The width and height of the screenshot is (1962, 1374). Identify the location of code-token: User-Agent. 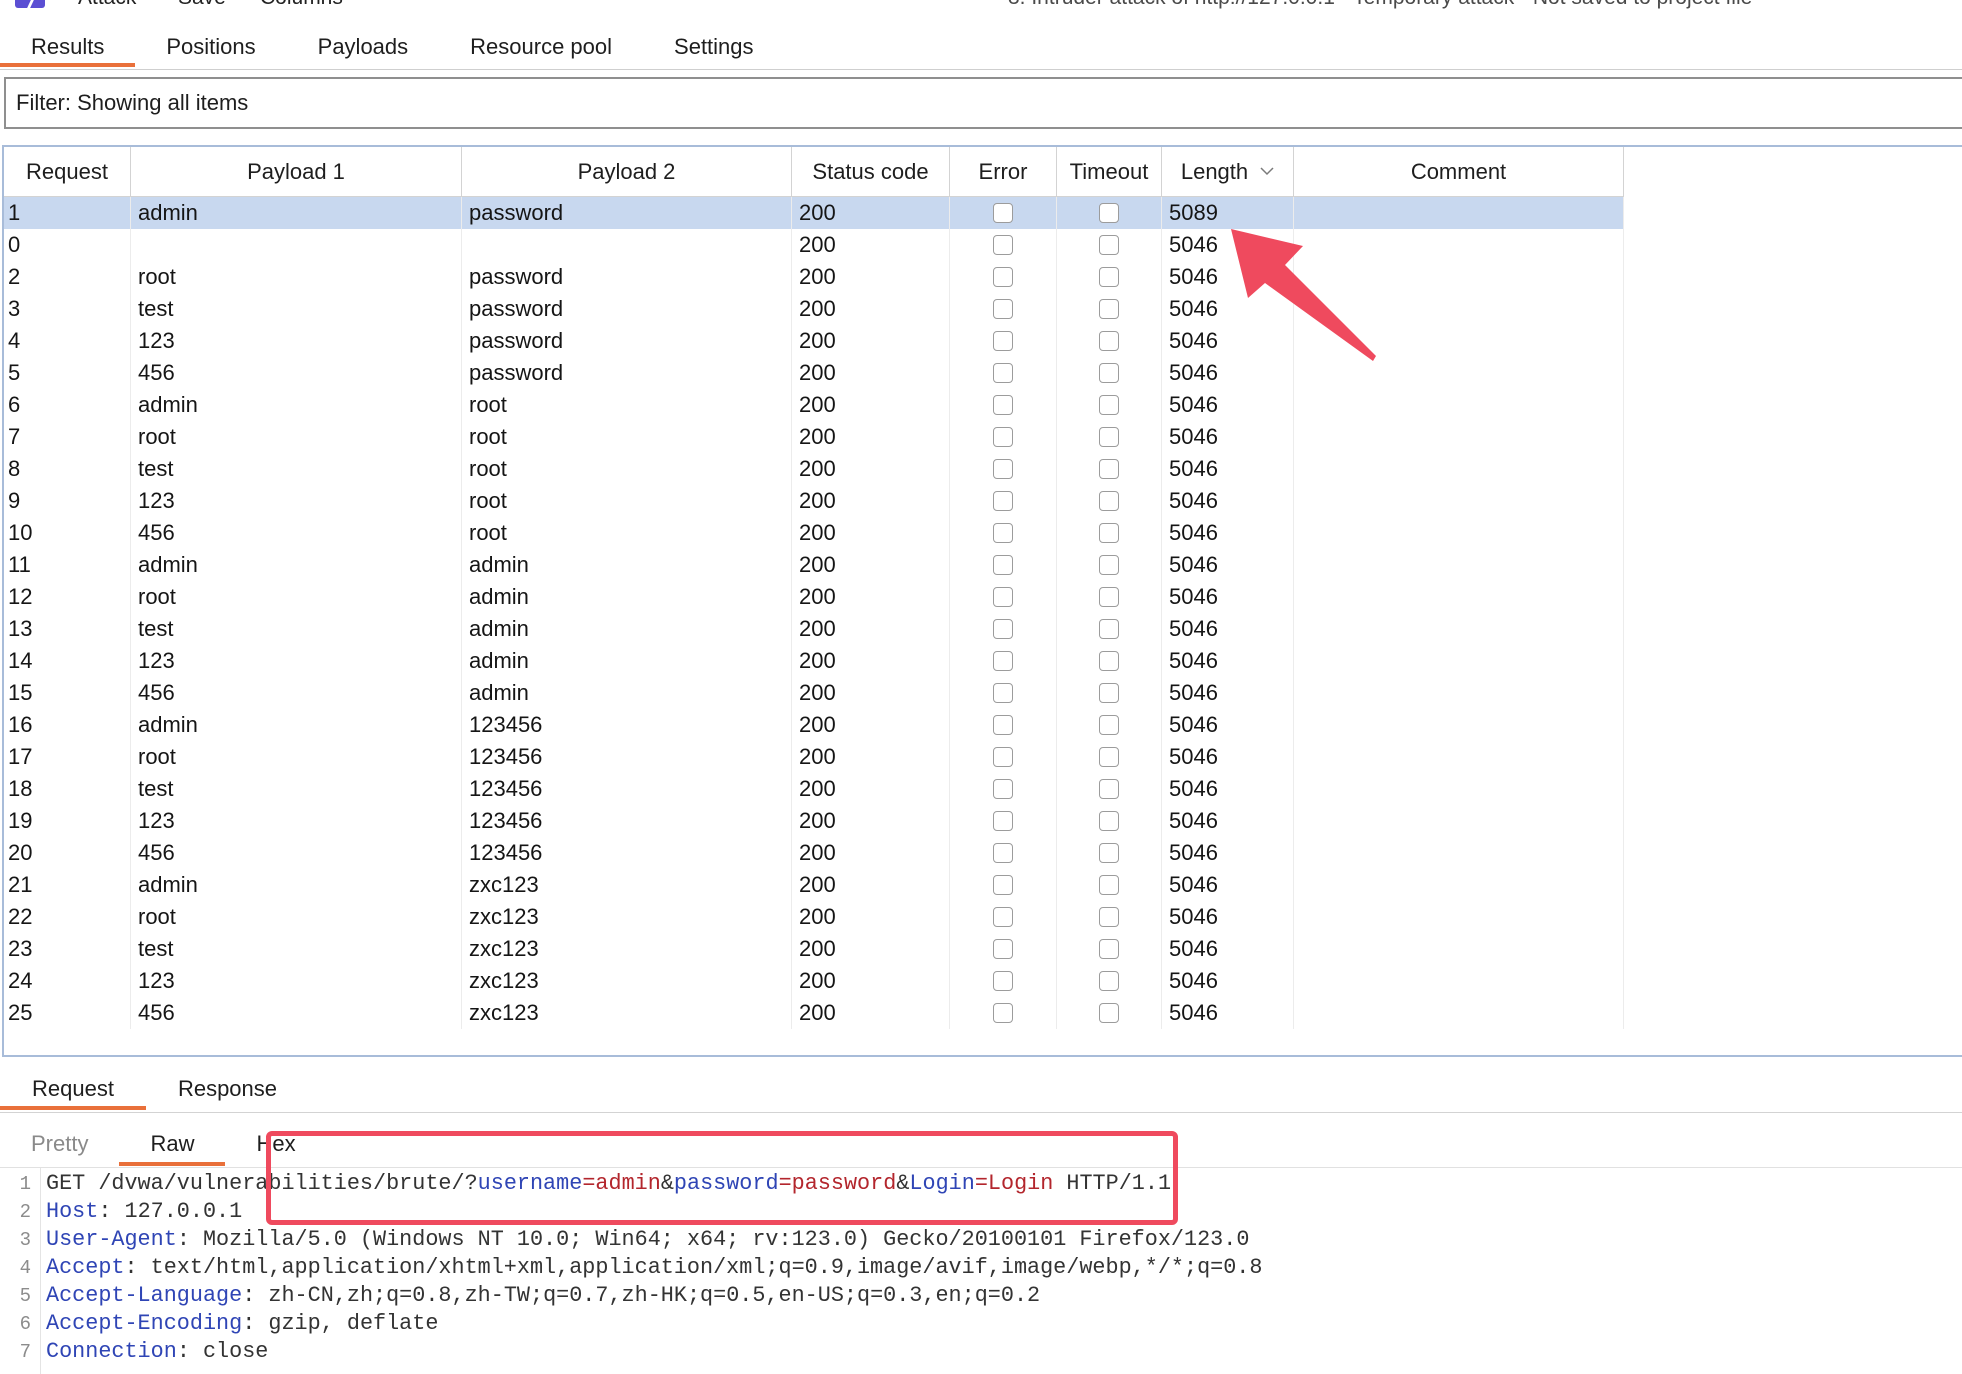
(111, 1239).